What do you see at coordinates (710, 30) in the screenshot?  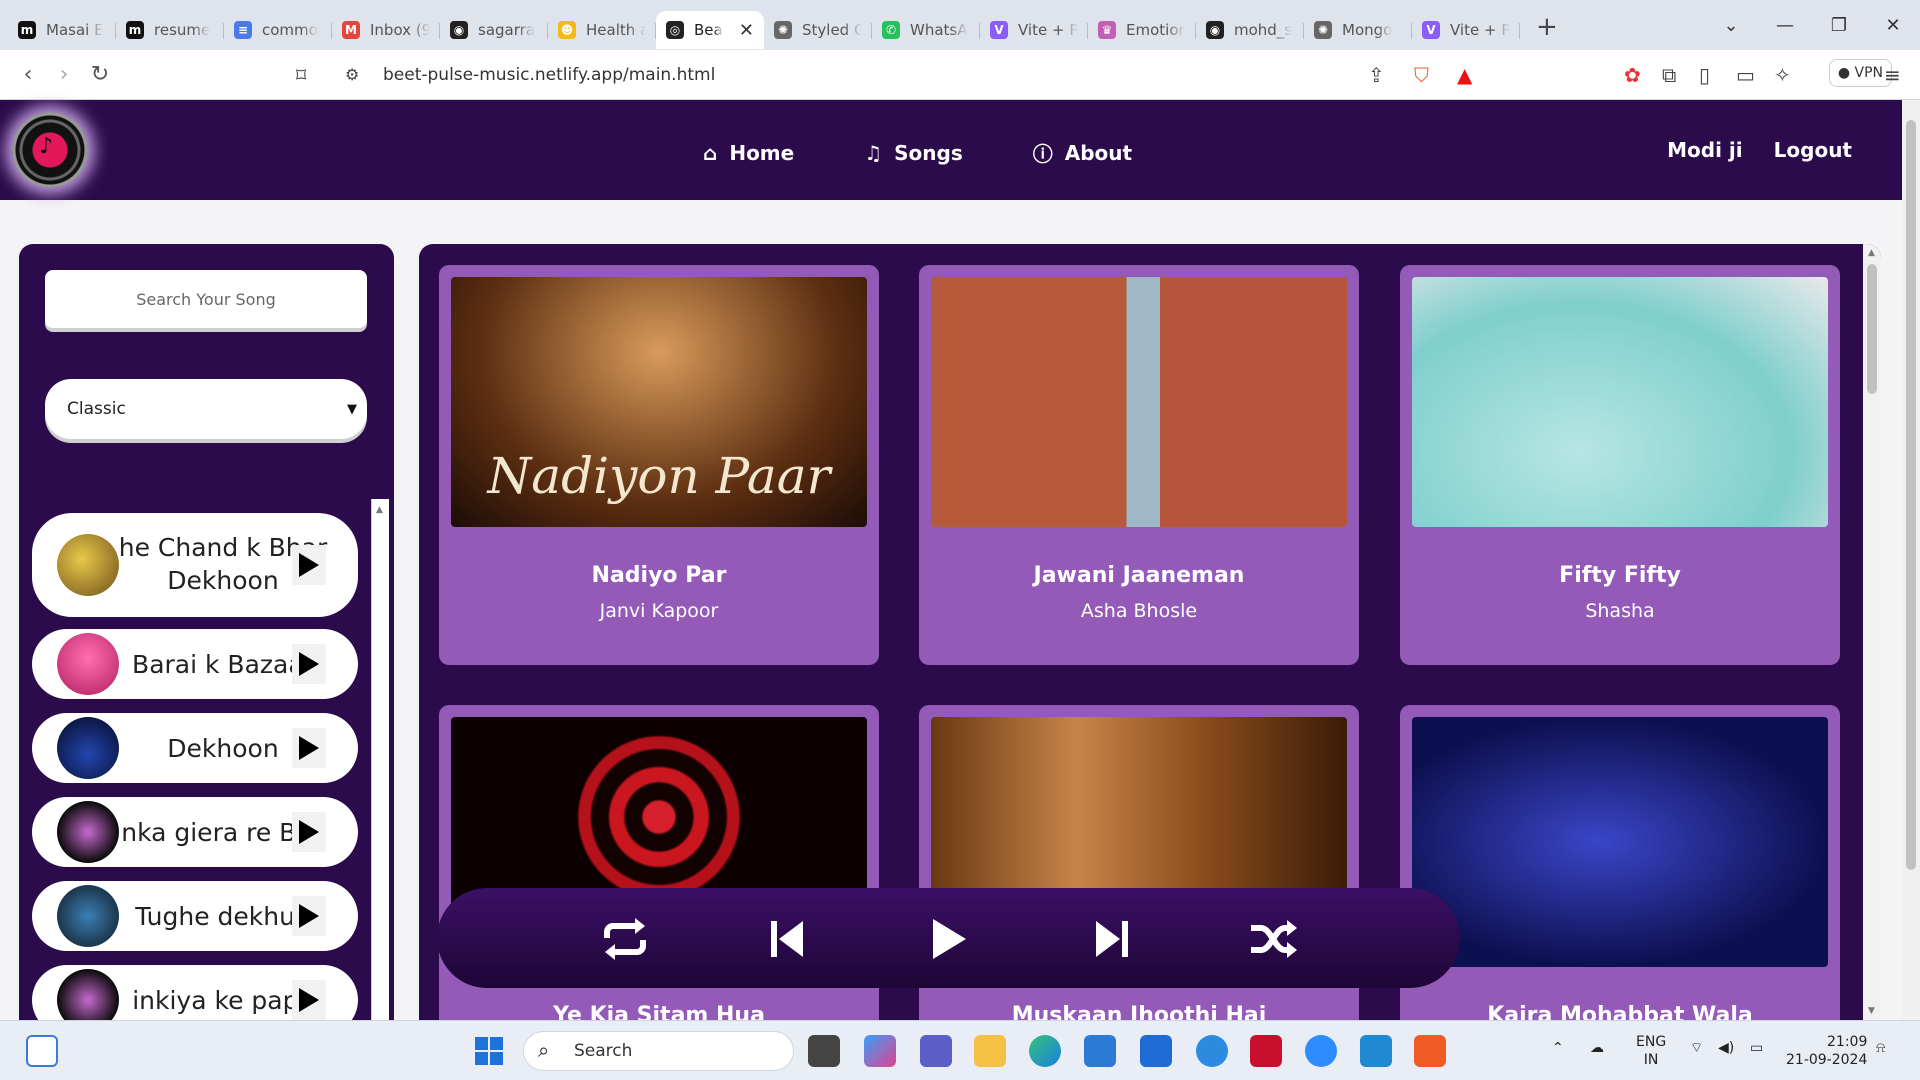 I see `browser-tab: ◎ Bea ✕` at bounding box center [710, 30].